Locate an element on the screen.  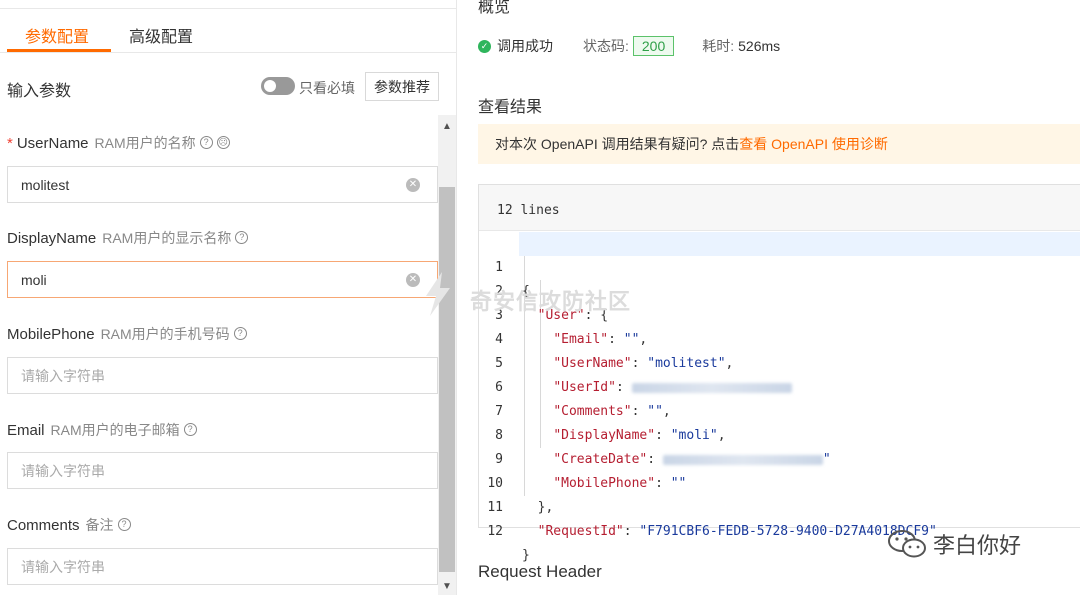
code-line: 9 "MobilePhone": "" is located at coordinates (779, 457).